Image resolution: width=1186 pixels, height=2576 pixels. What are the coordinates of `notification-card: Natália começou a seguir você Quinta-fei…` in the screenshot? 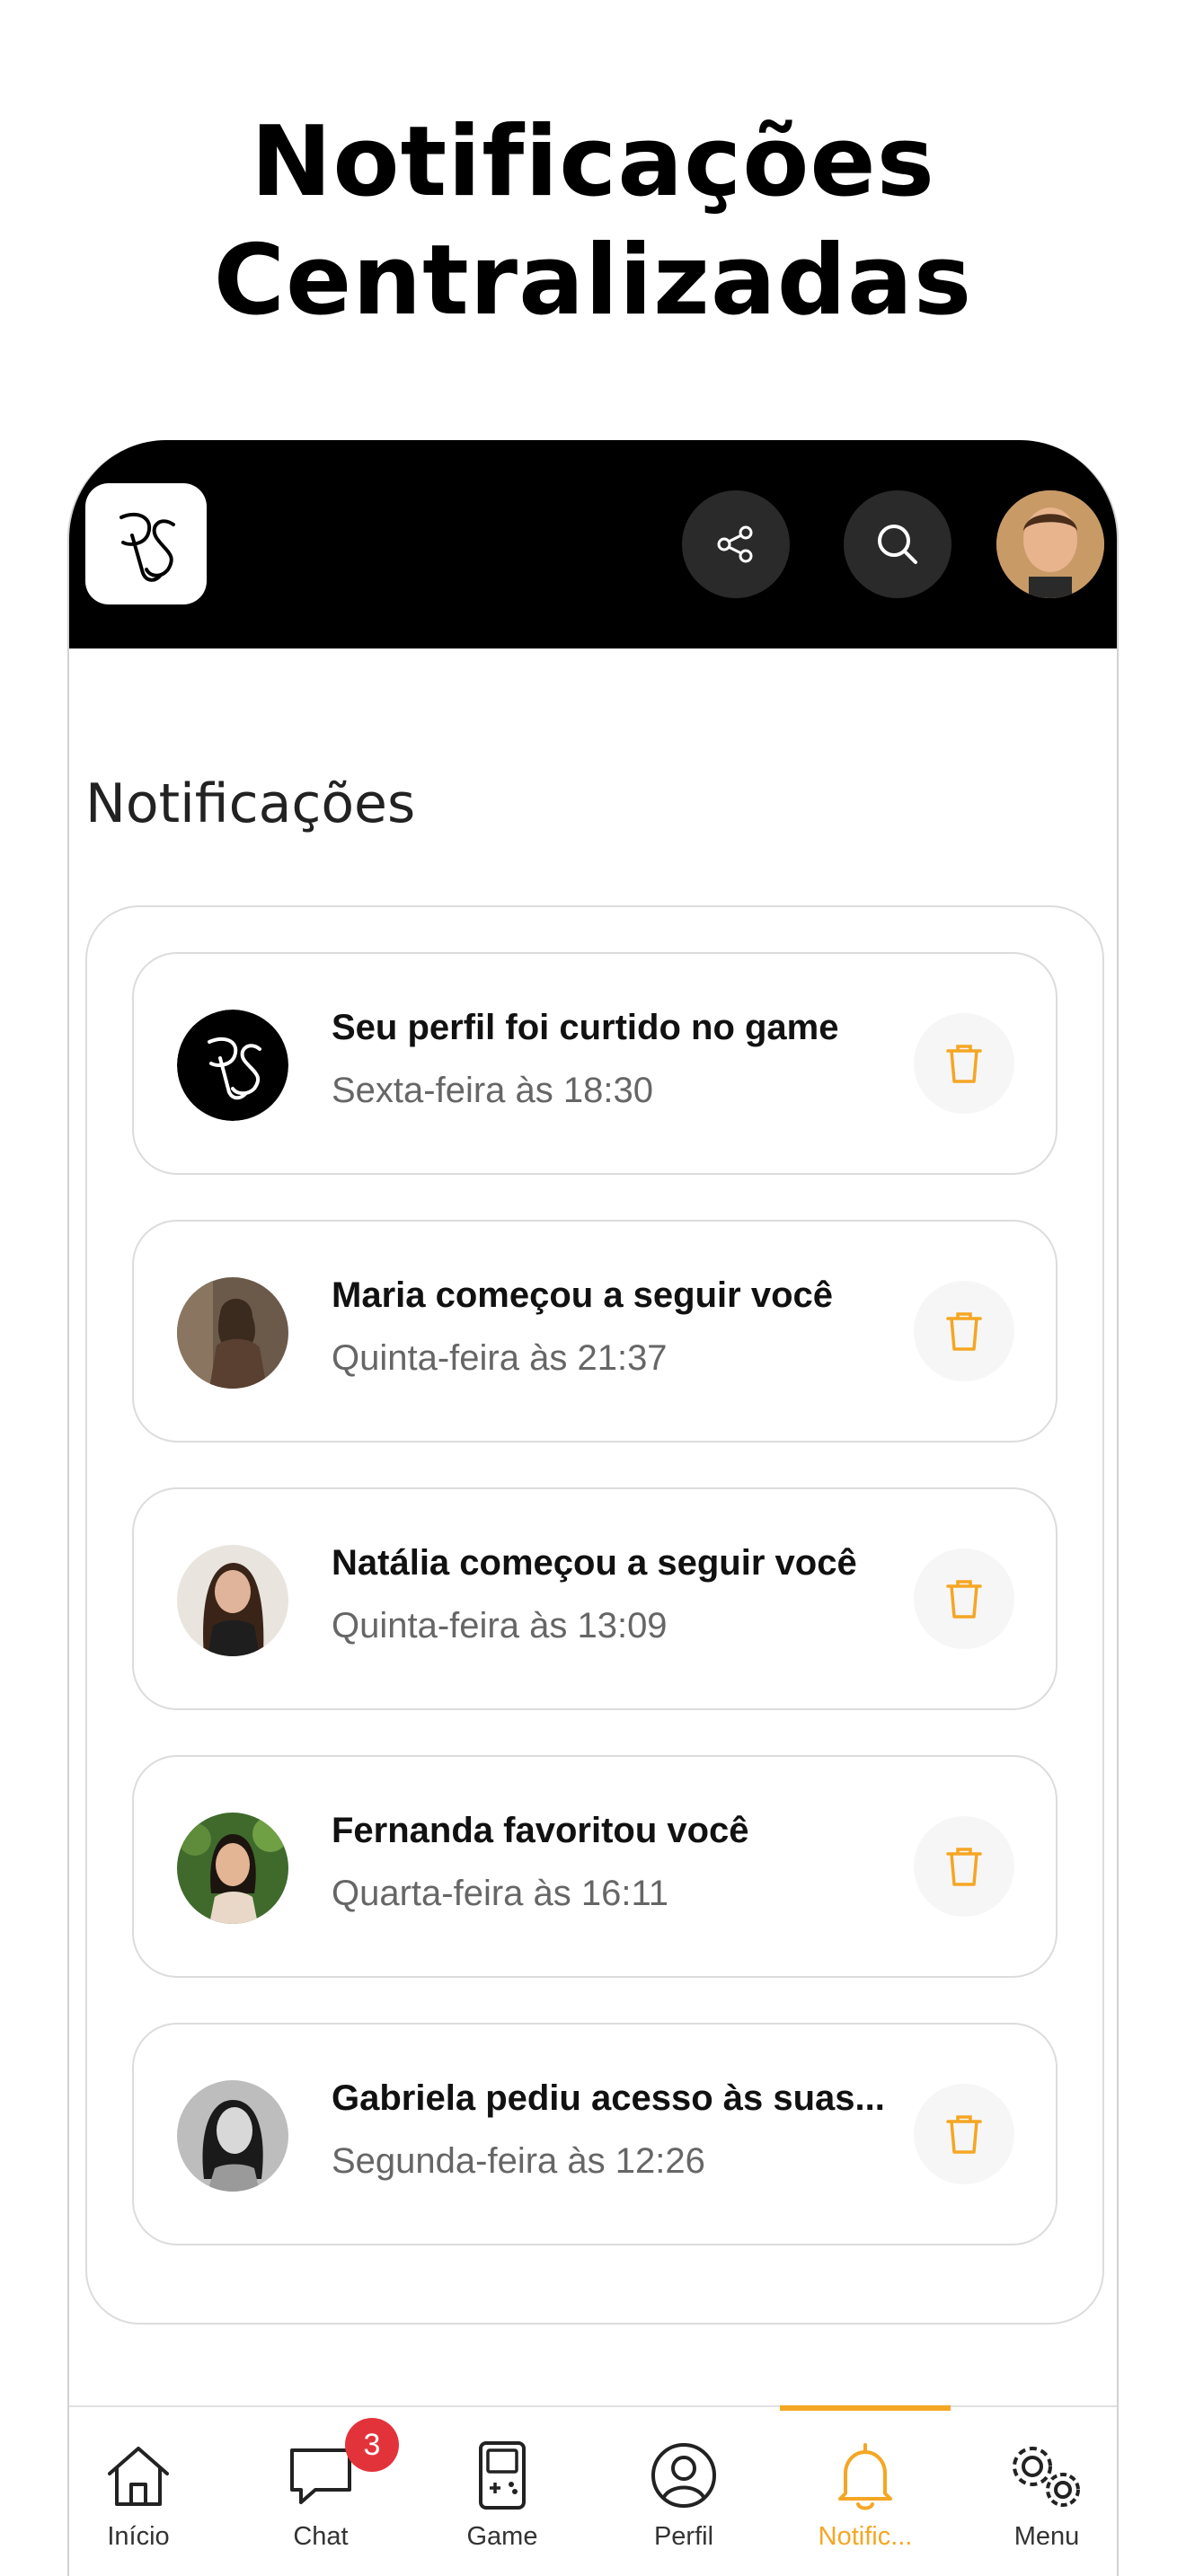 It's located at (595, 1598).